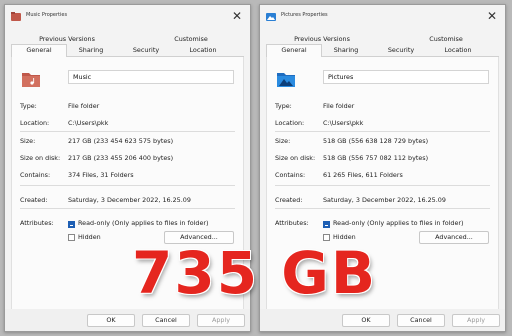 The image size is (512, 336). What do you see at coordinates (47, 15) in the screenshot?
I see `window-title: Music Properties` at bounding box center [47, 15].